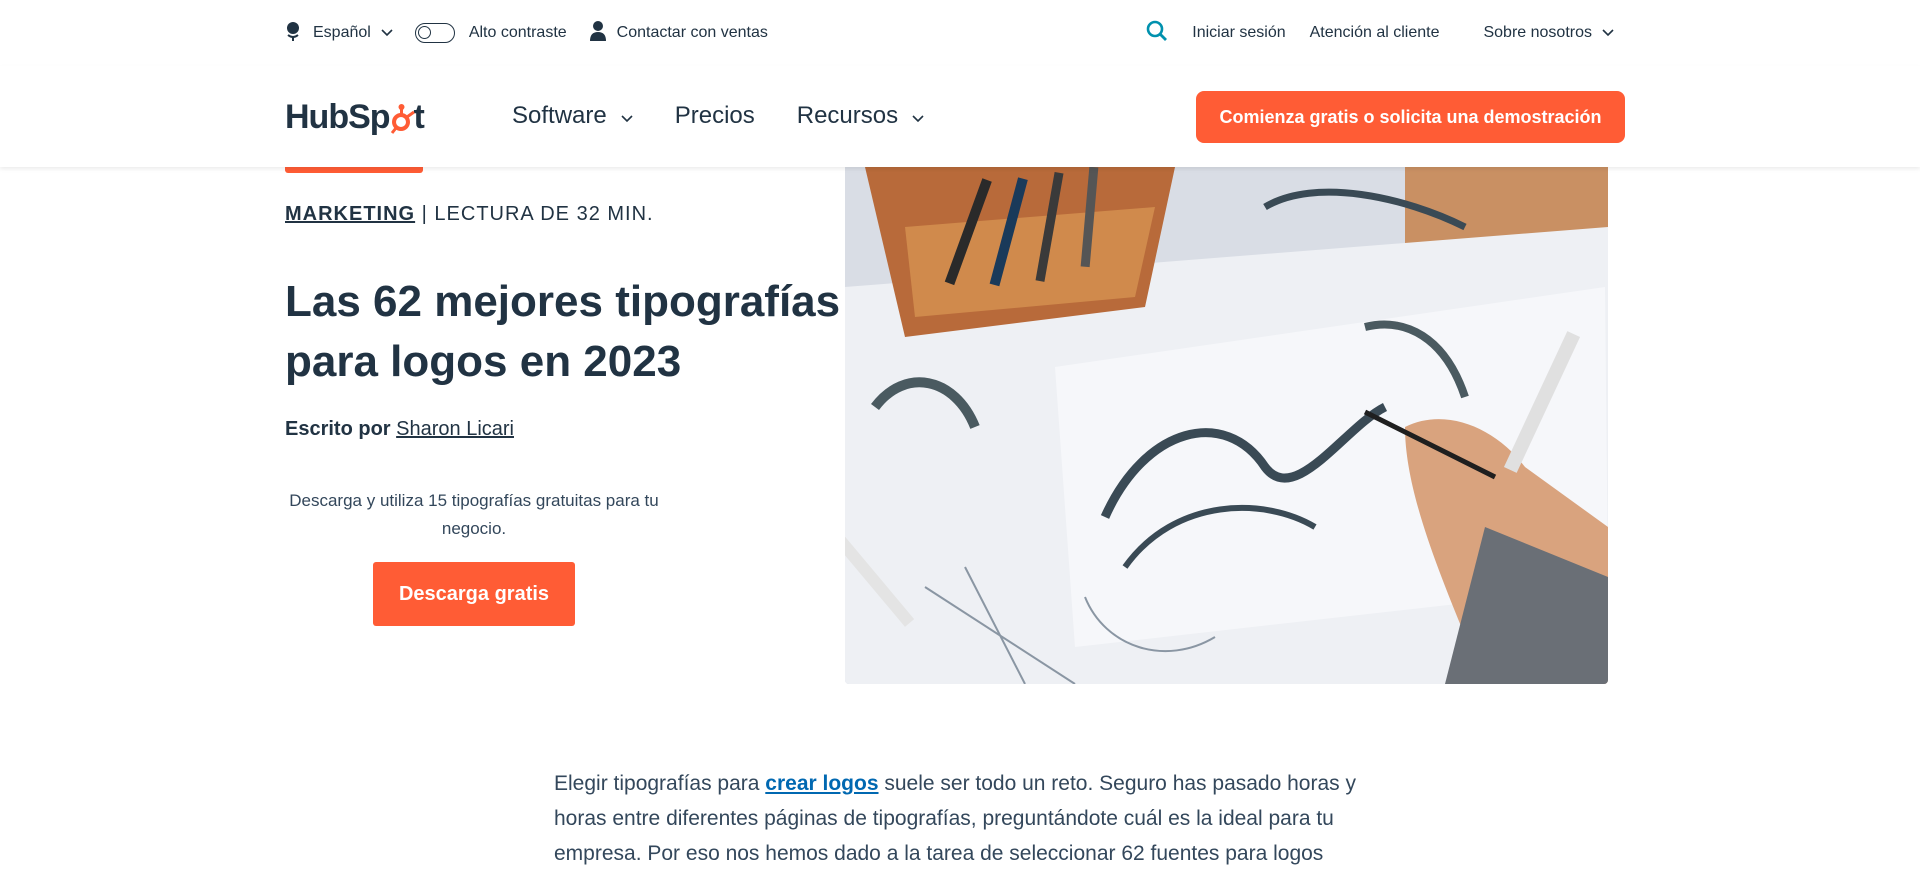  Describe the element at coordinates (1537, 32) in the screenshot. I see `about-us-label: Sobre nosotros` at that location.